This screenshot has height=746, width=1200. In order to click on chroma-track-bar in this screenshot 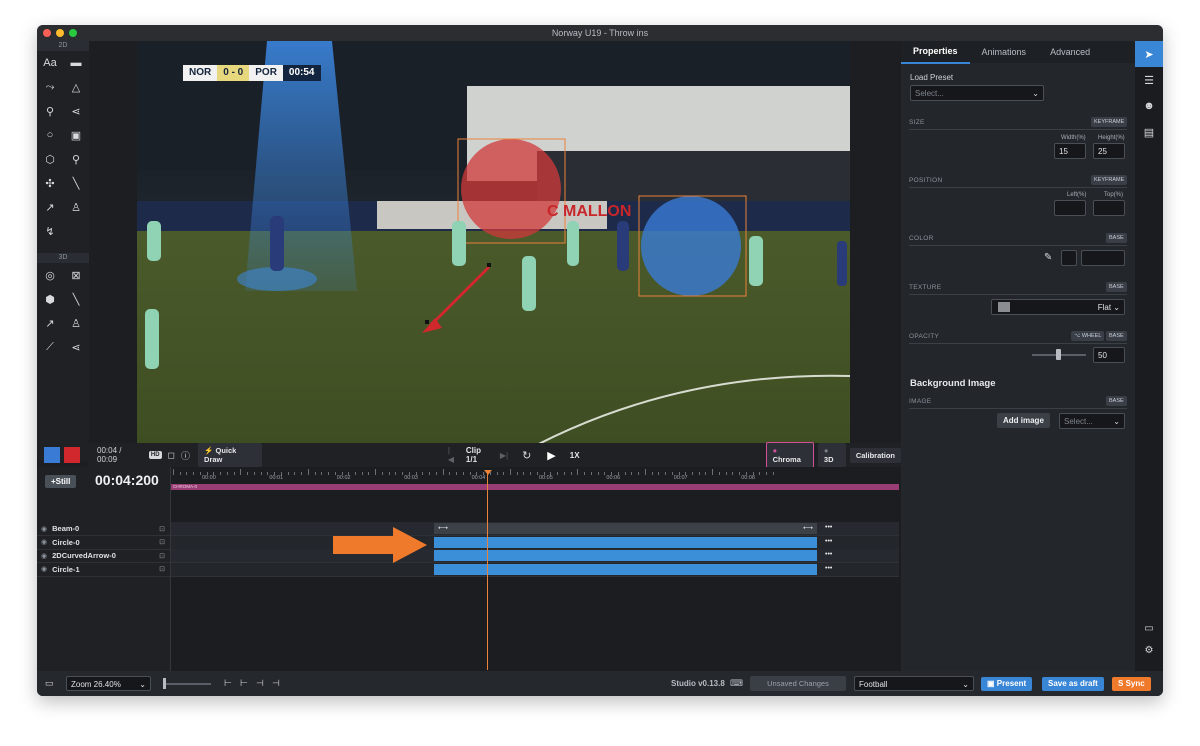, I will do `click(535, 487)`.